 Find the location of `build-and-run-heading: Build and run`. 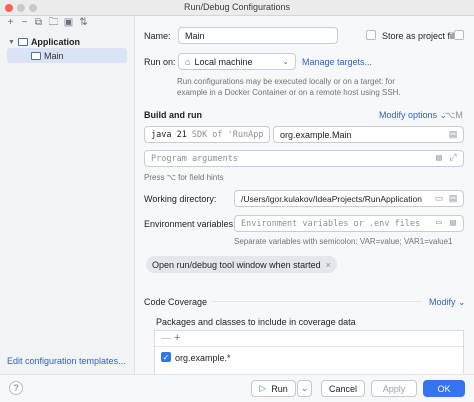

build-and-run-heading: Build and run is located at coordinates (173, 115).